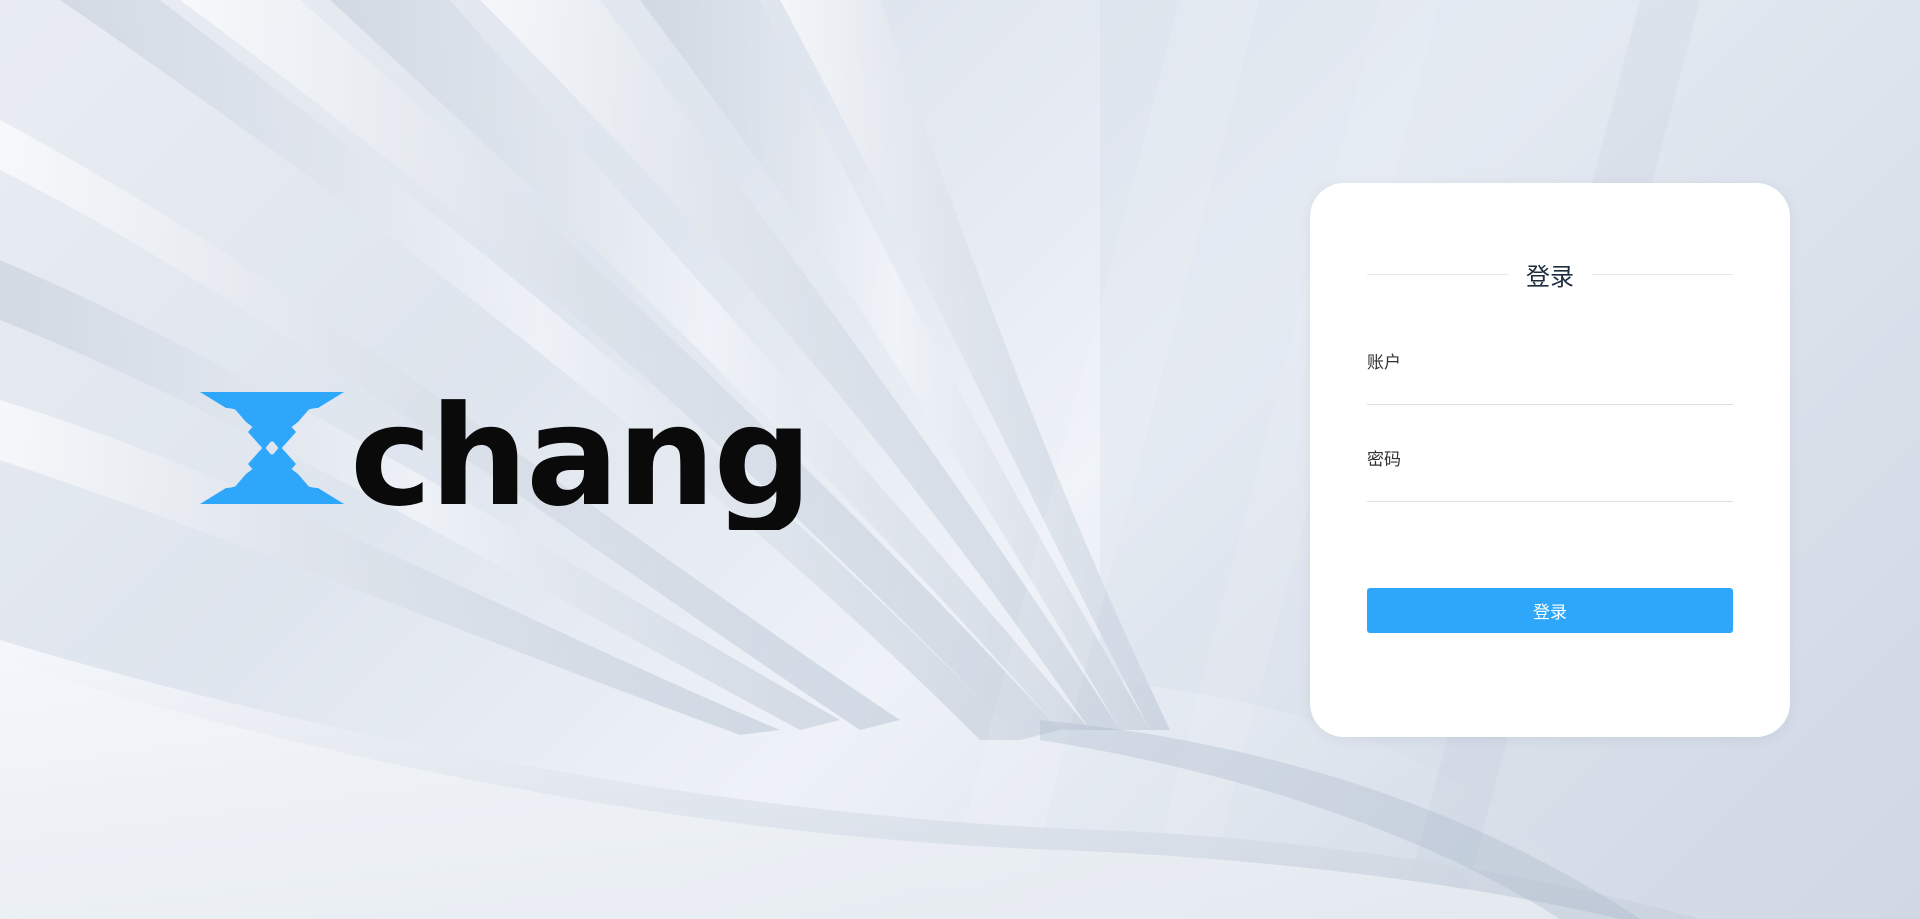 This screenshot has width=1920, height=919. Describe the element at coordinates (272, 448) in the screenshot. I see `x-mark-icon` at that location.